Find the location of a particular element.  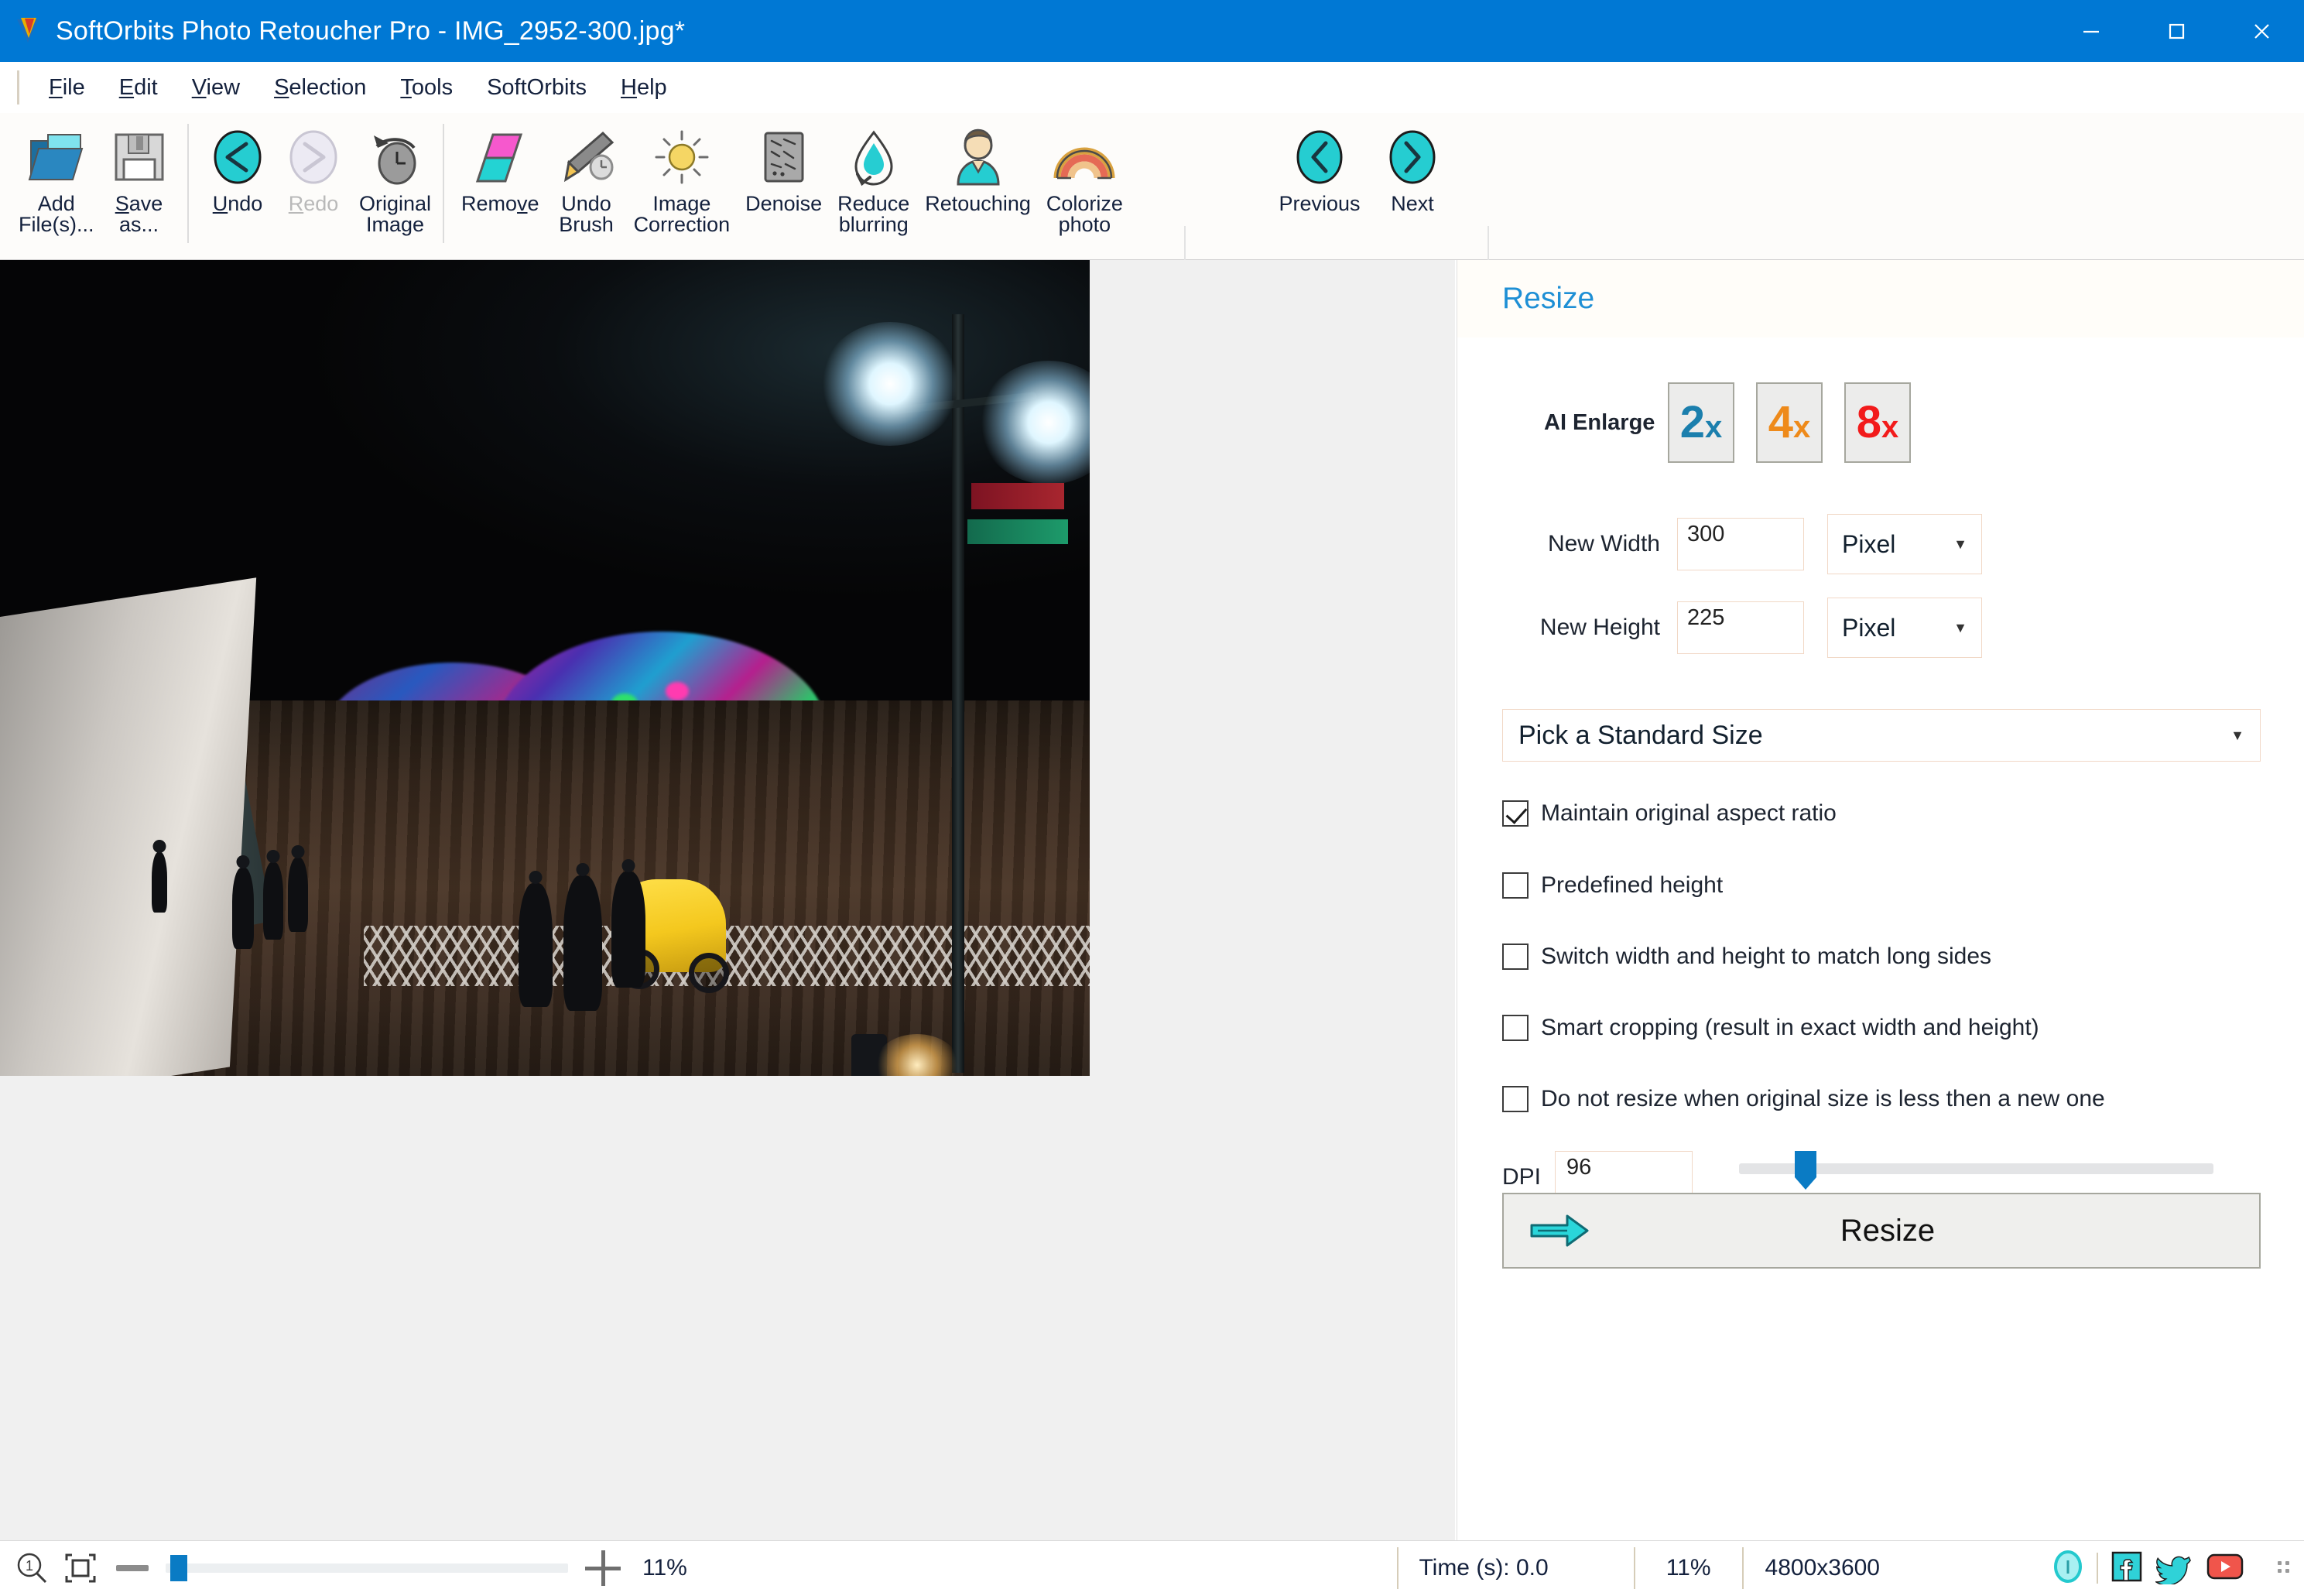

magnifier-one-to-one-icon: 1 is located at coordinates (32, 1568).